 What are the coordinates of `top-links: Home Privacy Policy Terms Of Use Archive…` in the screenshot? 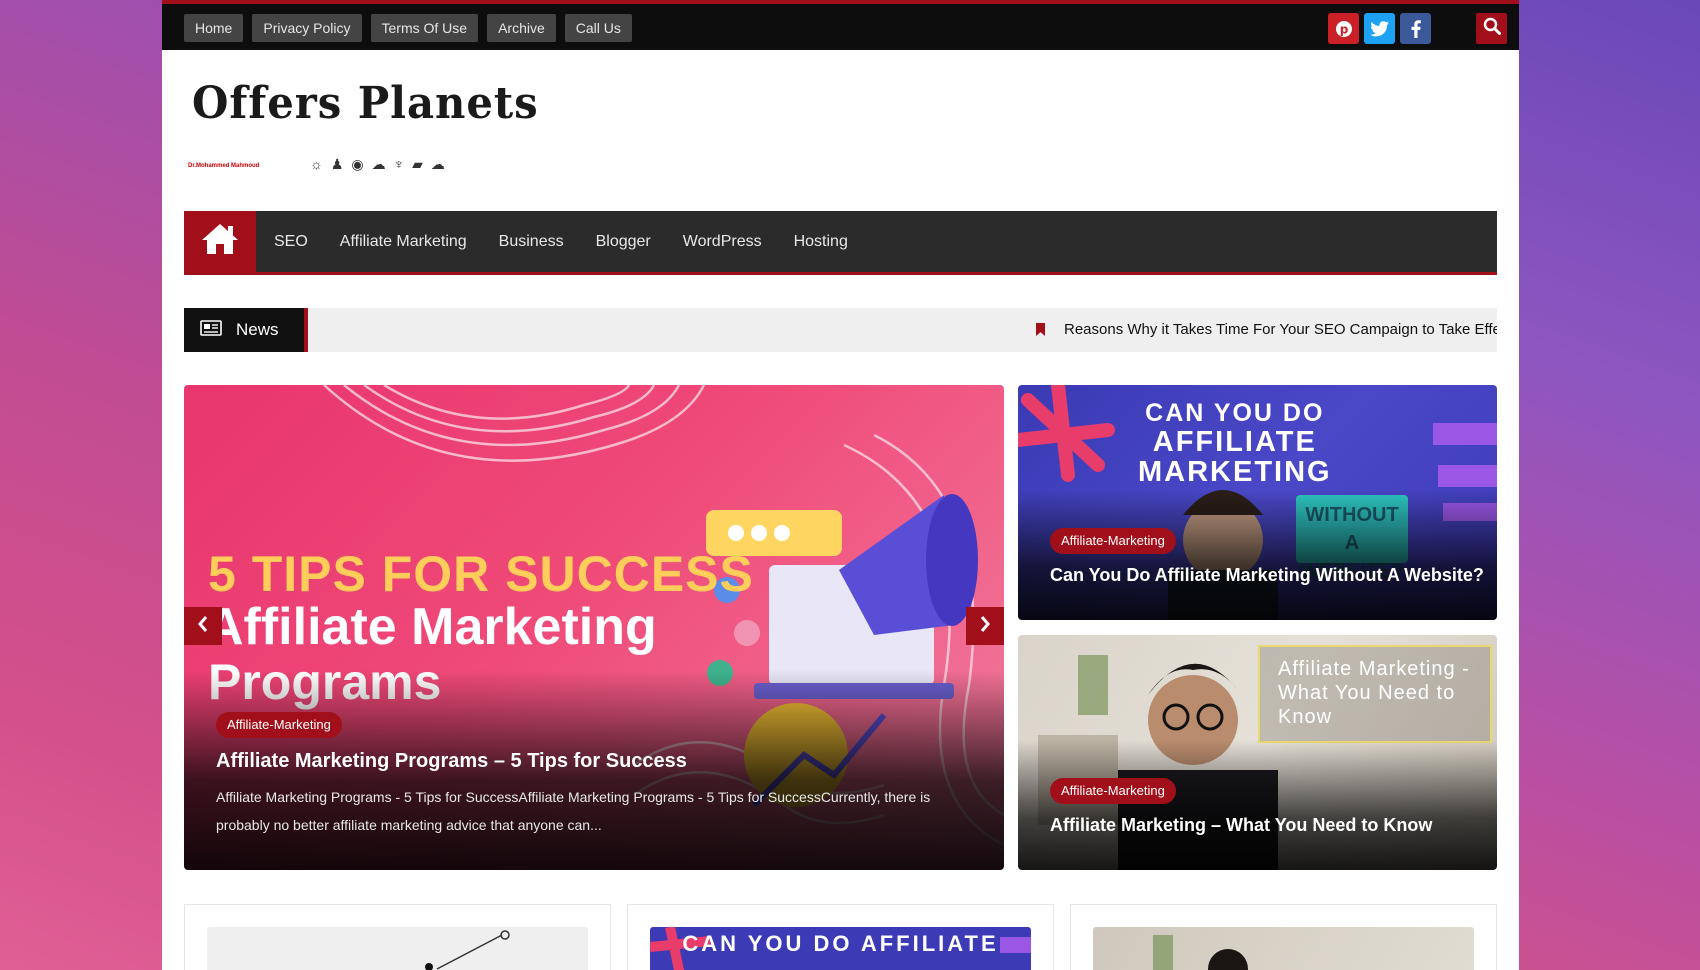 It's located at (408, 28).